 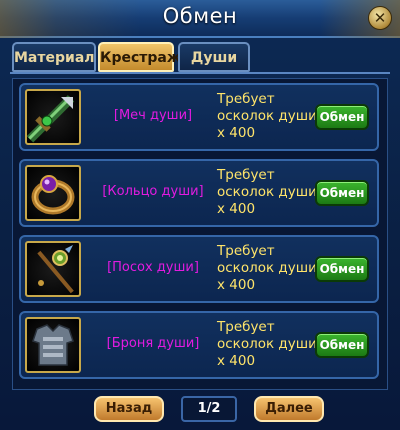 What do you see at coordinates (289, 409) in the screenshot?
I see `next-page-button: Далее` at bounding box center [289, 409].